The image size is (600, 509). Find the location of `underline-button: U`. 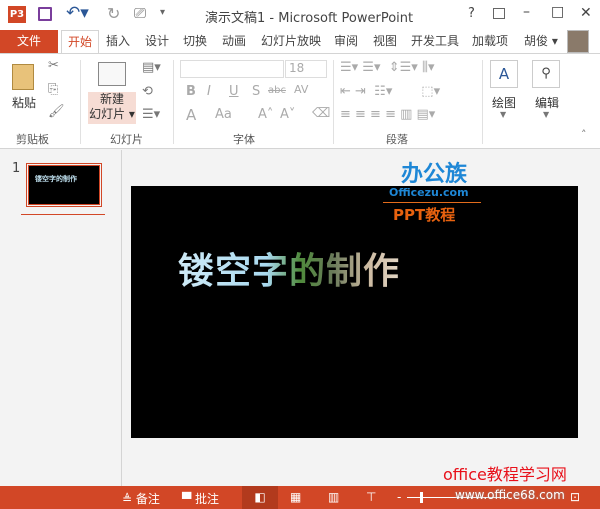

underline-button: U is located at coordinates (234, 91).